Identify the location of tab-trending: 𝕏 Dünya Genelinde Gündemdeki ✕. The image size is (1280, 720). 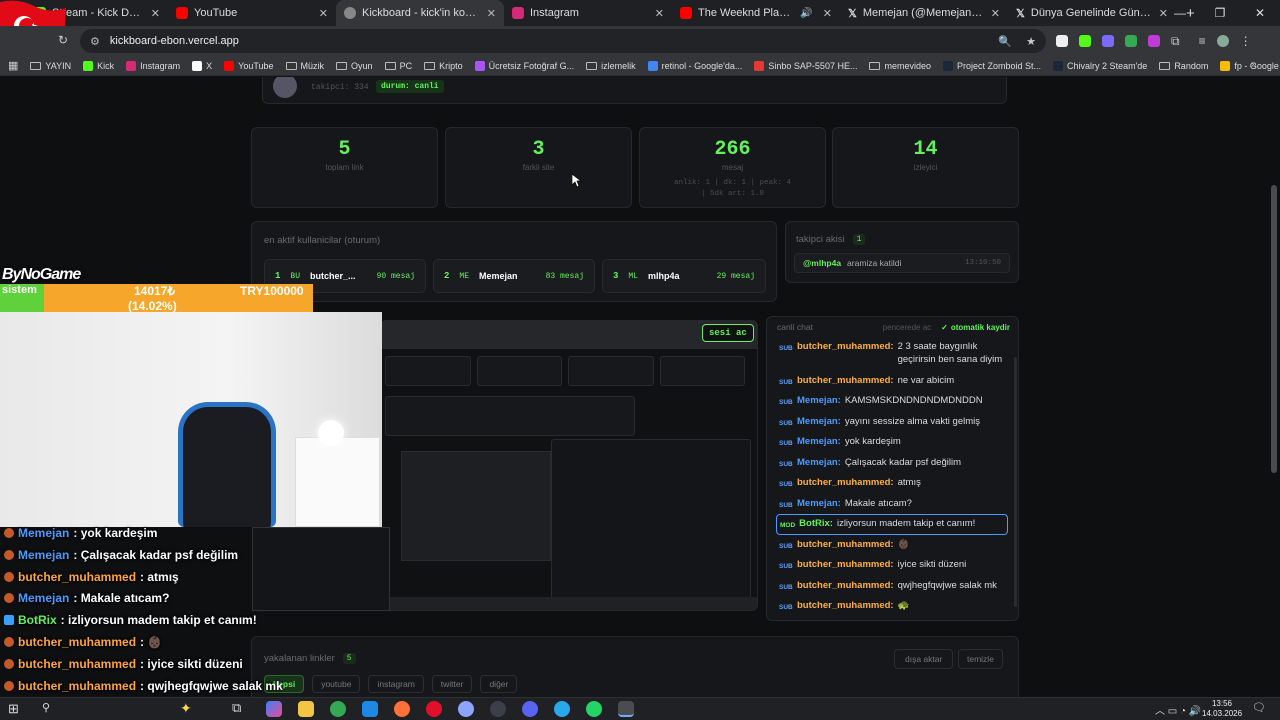
(1092, 13).